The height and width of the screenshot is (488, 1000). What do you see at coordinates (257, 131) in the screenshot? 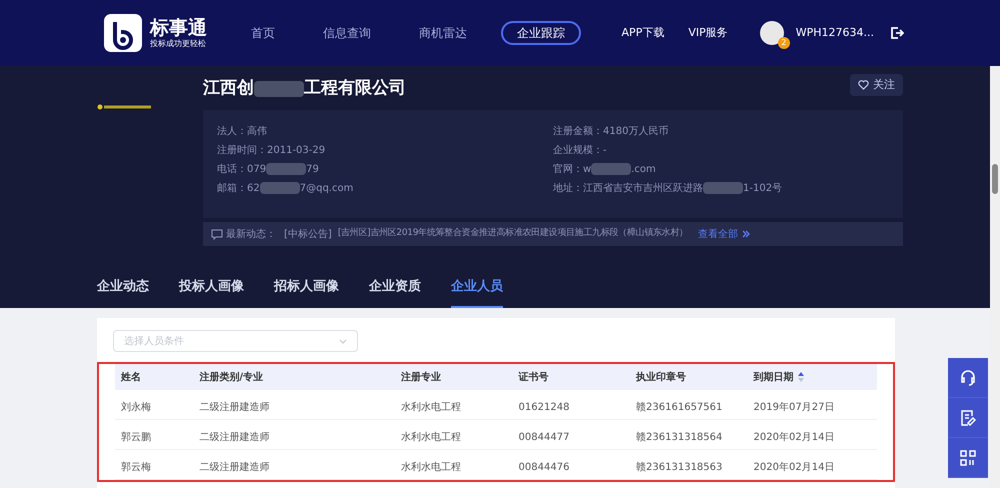
I see `info-value: 高伟` at bounding box center [257, 131].